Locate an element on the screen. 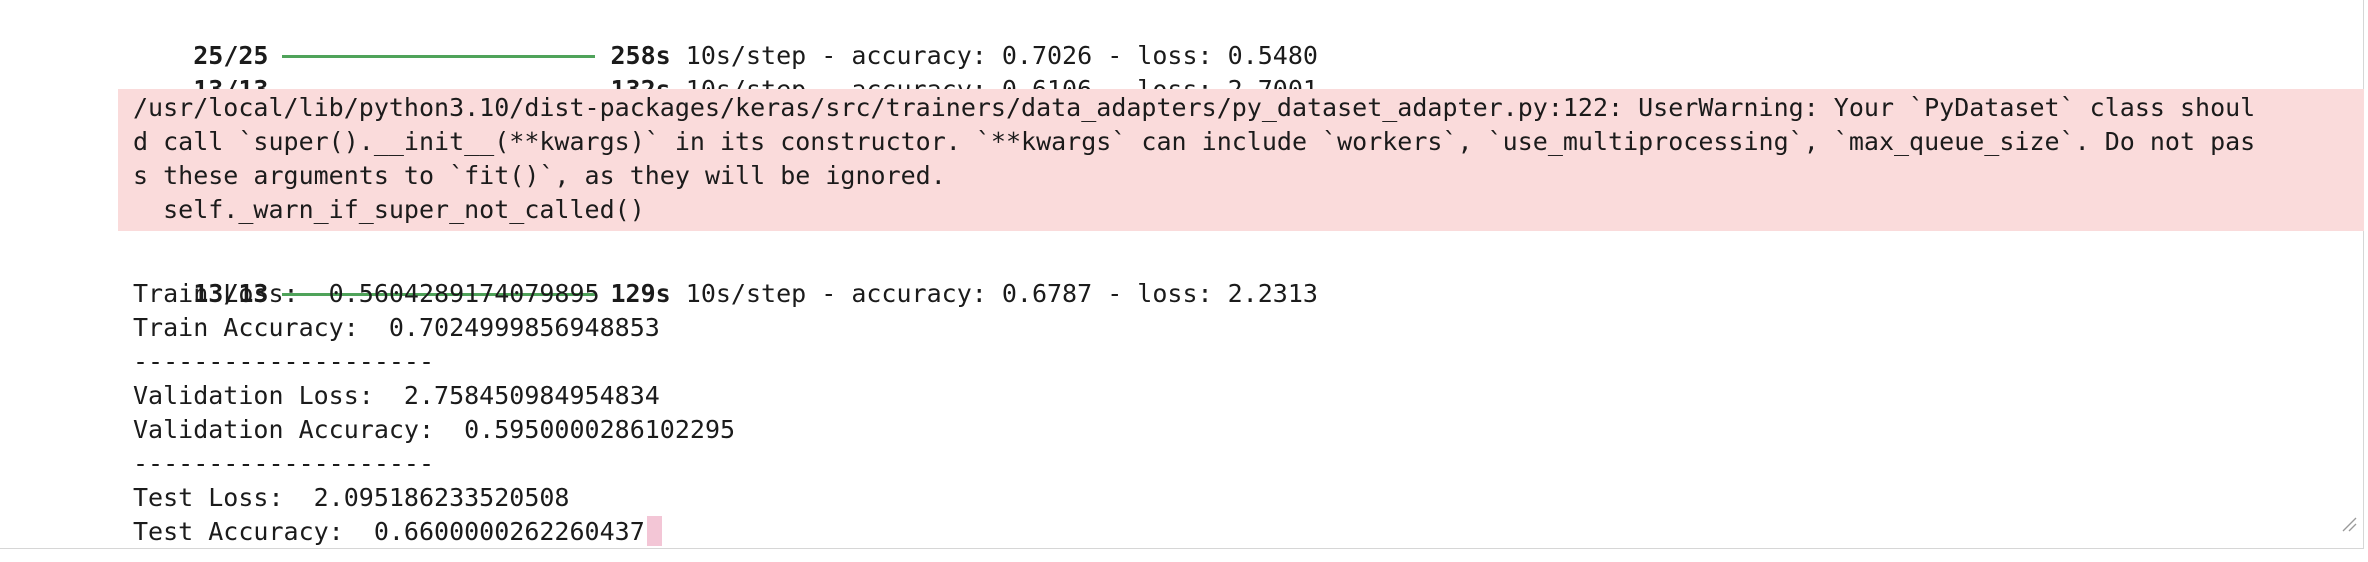 The width and height of the screenshot is (2368, 562). elapsed-time: 129s is located at coordinates (640, 293).